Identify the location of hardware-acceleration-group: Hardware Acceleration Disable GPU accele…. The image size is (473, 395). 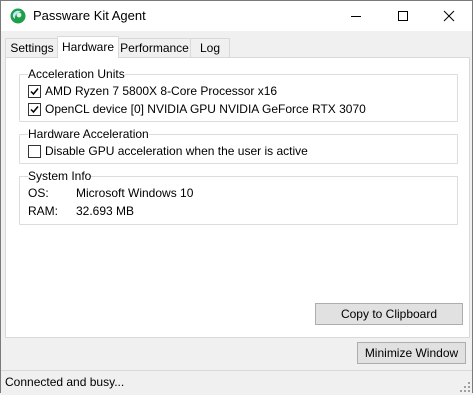
(238, 145).